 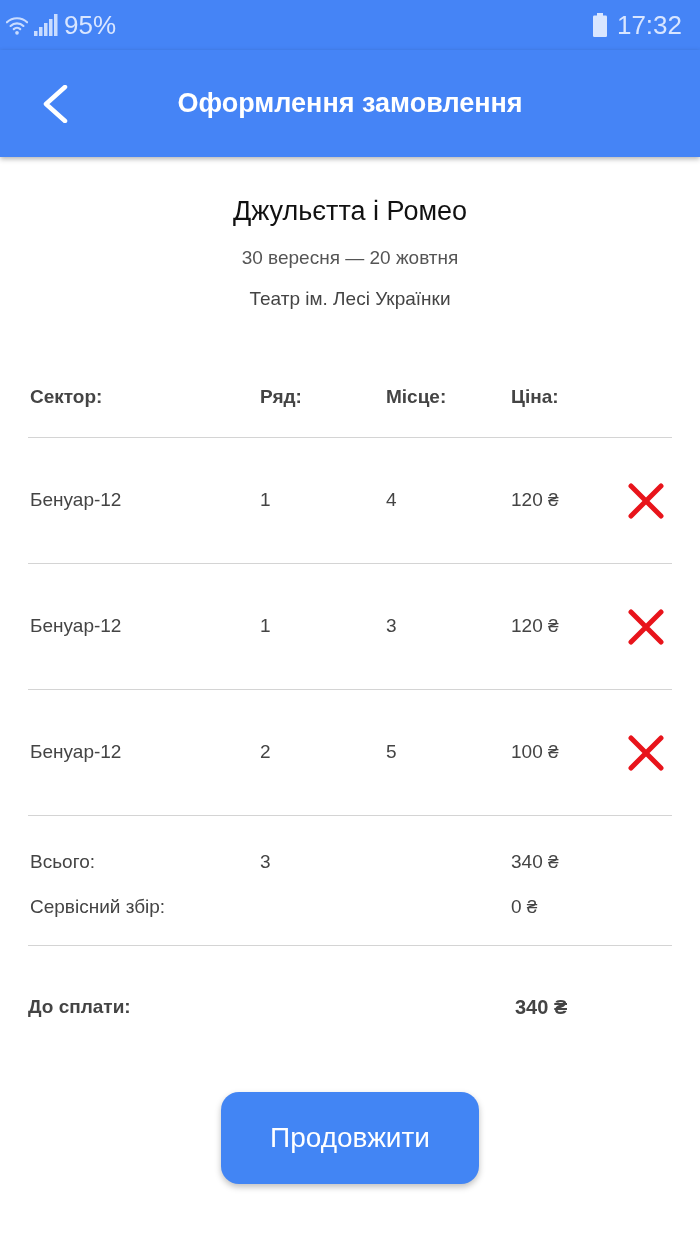 I want to click on signal-icon, so click(x=46, y=25).